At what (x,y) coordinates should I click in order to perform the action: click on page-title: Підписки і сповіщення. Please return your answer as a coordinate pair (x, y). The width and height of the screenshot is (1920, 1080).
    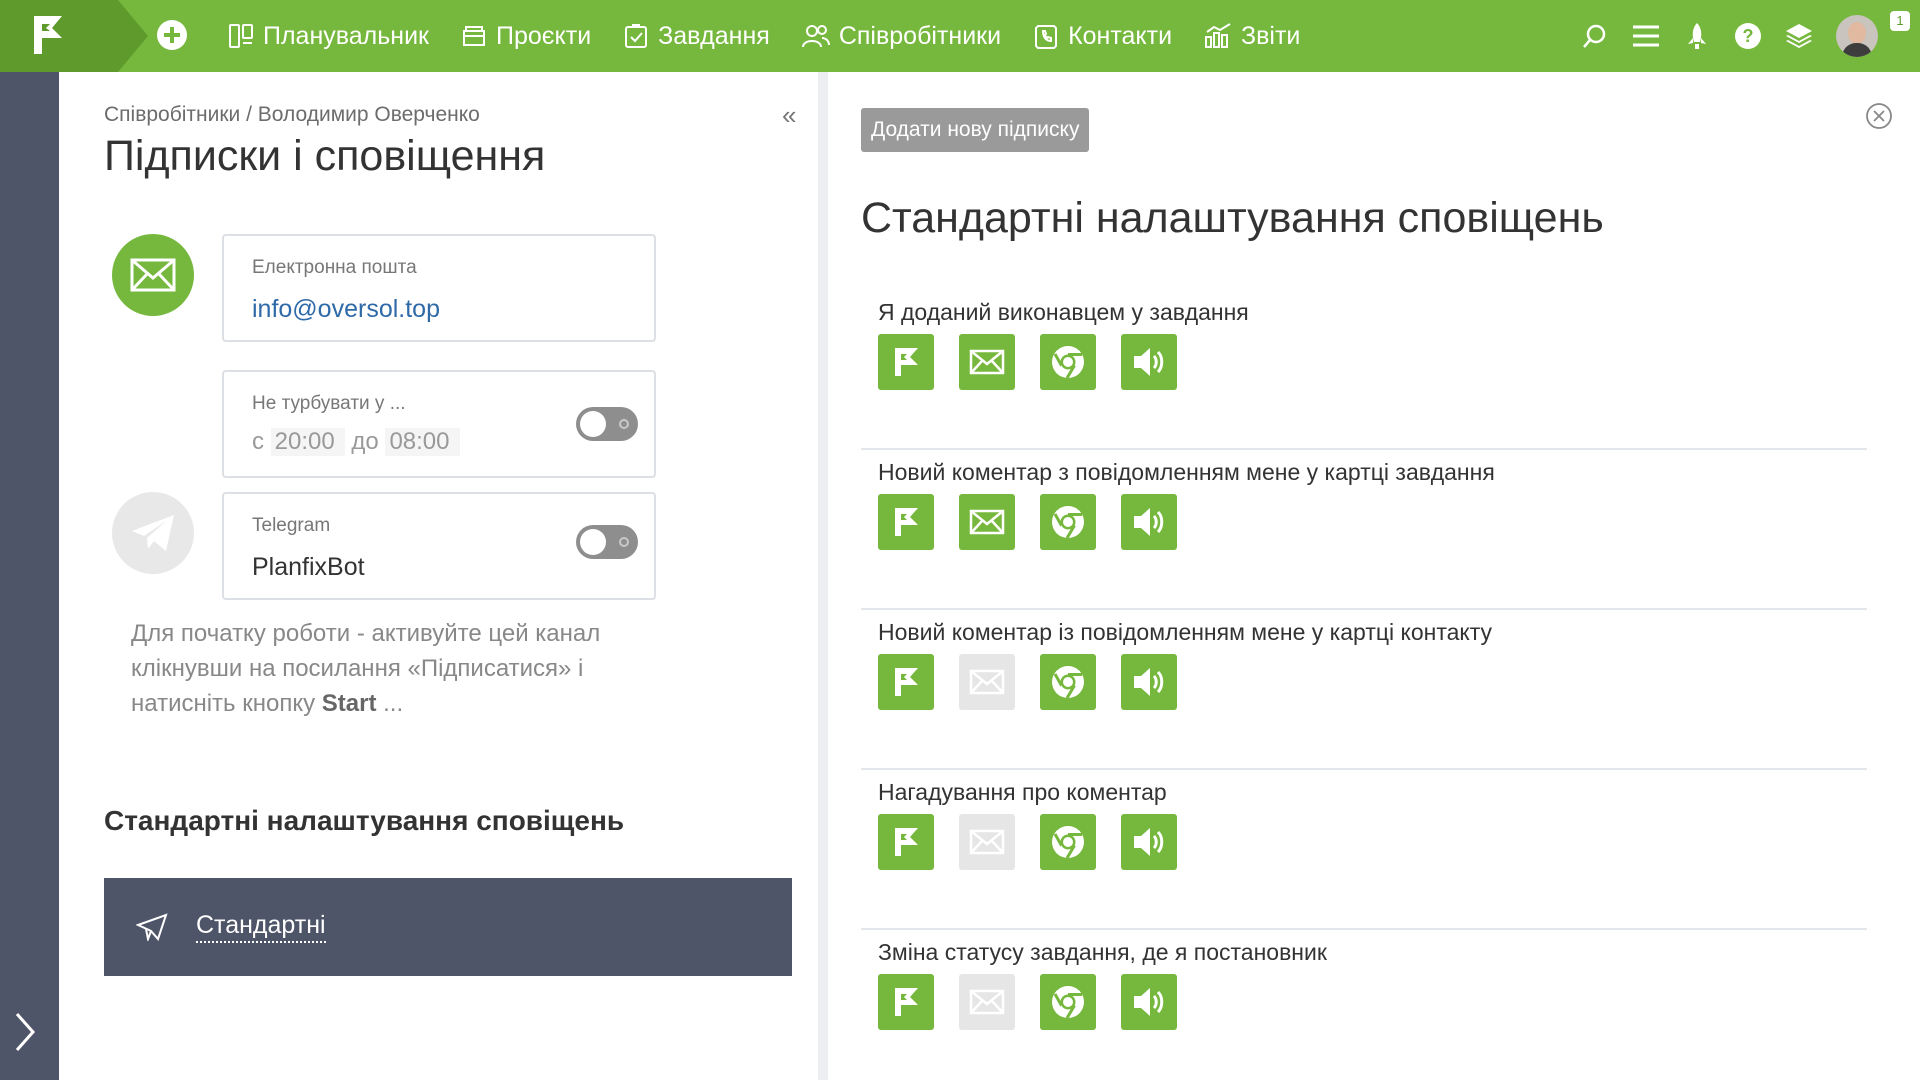
    Looking at the image, I should click on (325, 156).